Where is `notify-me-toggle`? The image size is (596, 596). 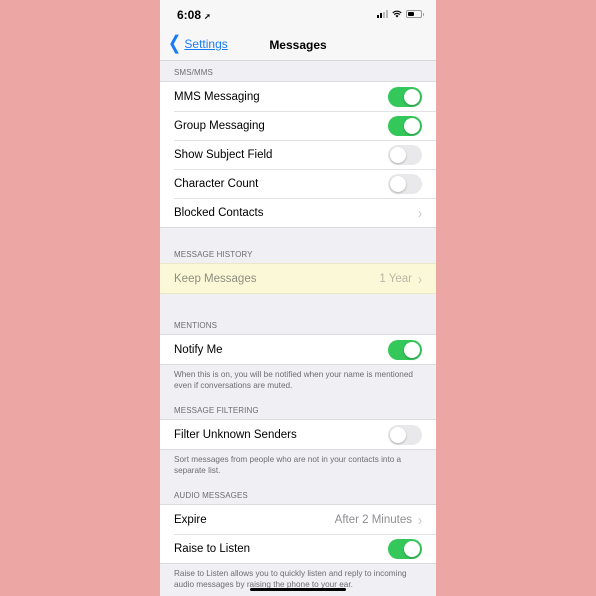 notify-me-toggle is located at coordinates (405, 349).